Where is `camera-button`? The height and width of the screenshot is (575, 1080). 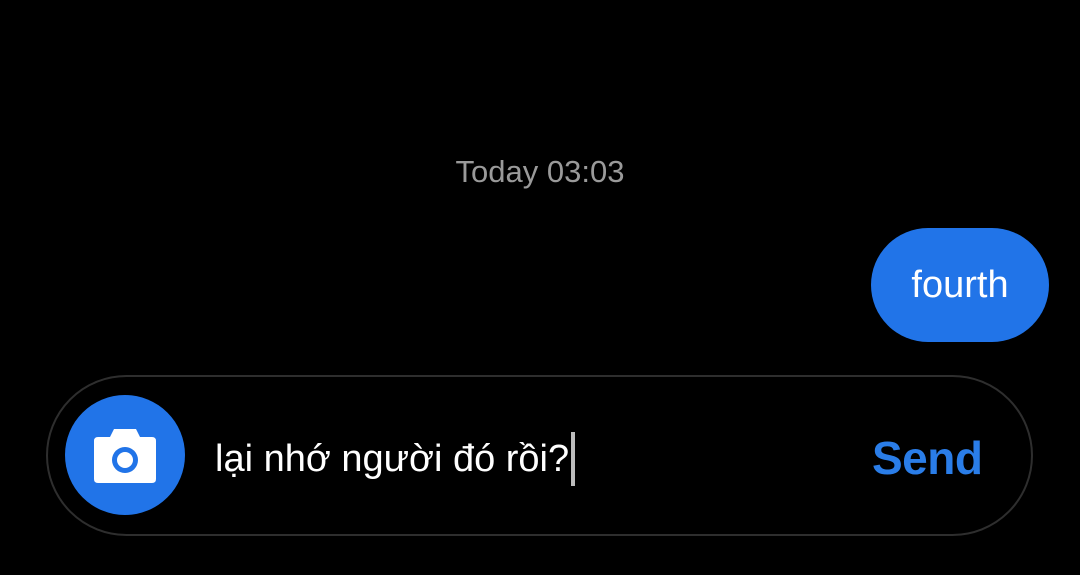 camera-button is located at coordinates (125, 455).